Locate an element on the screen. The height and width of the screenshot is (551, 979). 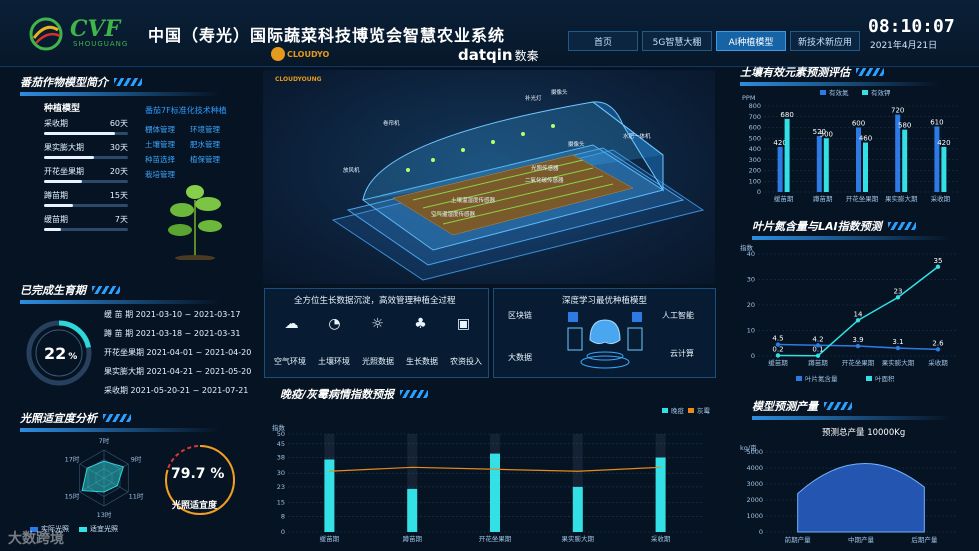
std-item: 棚体管理 is located at coordinates (160, 129).